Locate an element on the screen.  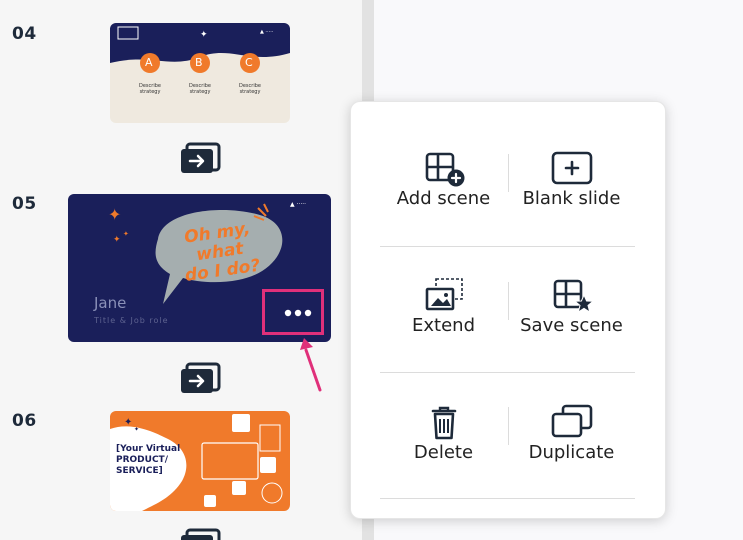
blank-slide-menu-item: Blank slide is located at coordinates (571, 192).